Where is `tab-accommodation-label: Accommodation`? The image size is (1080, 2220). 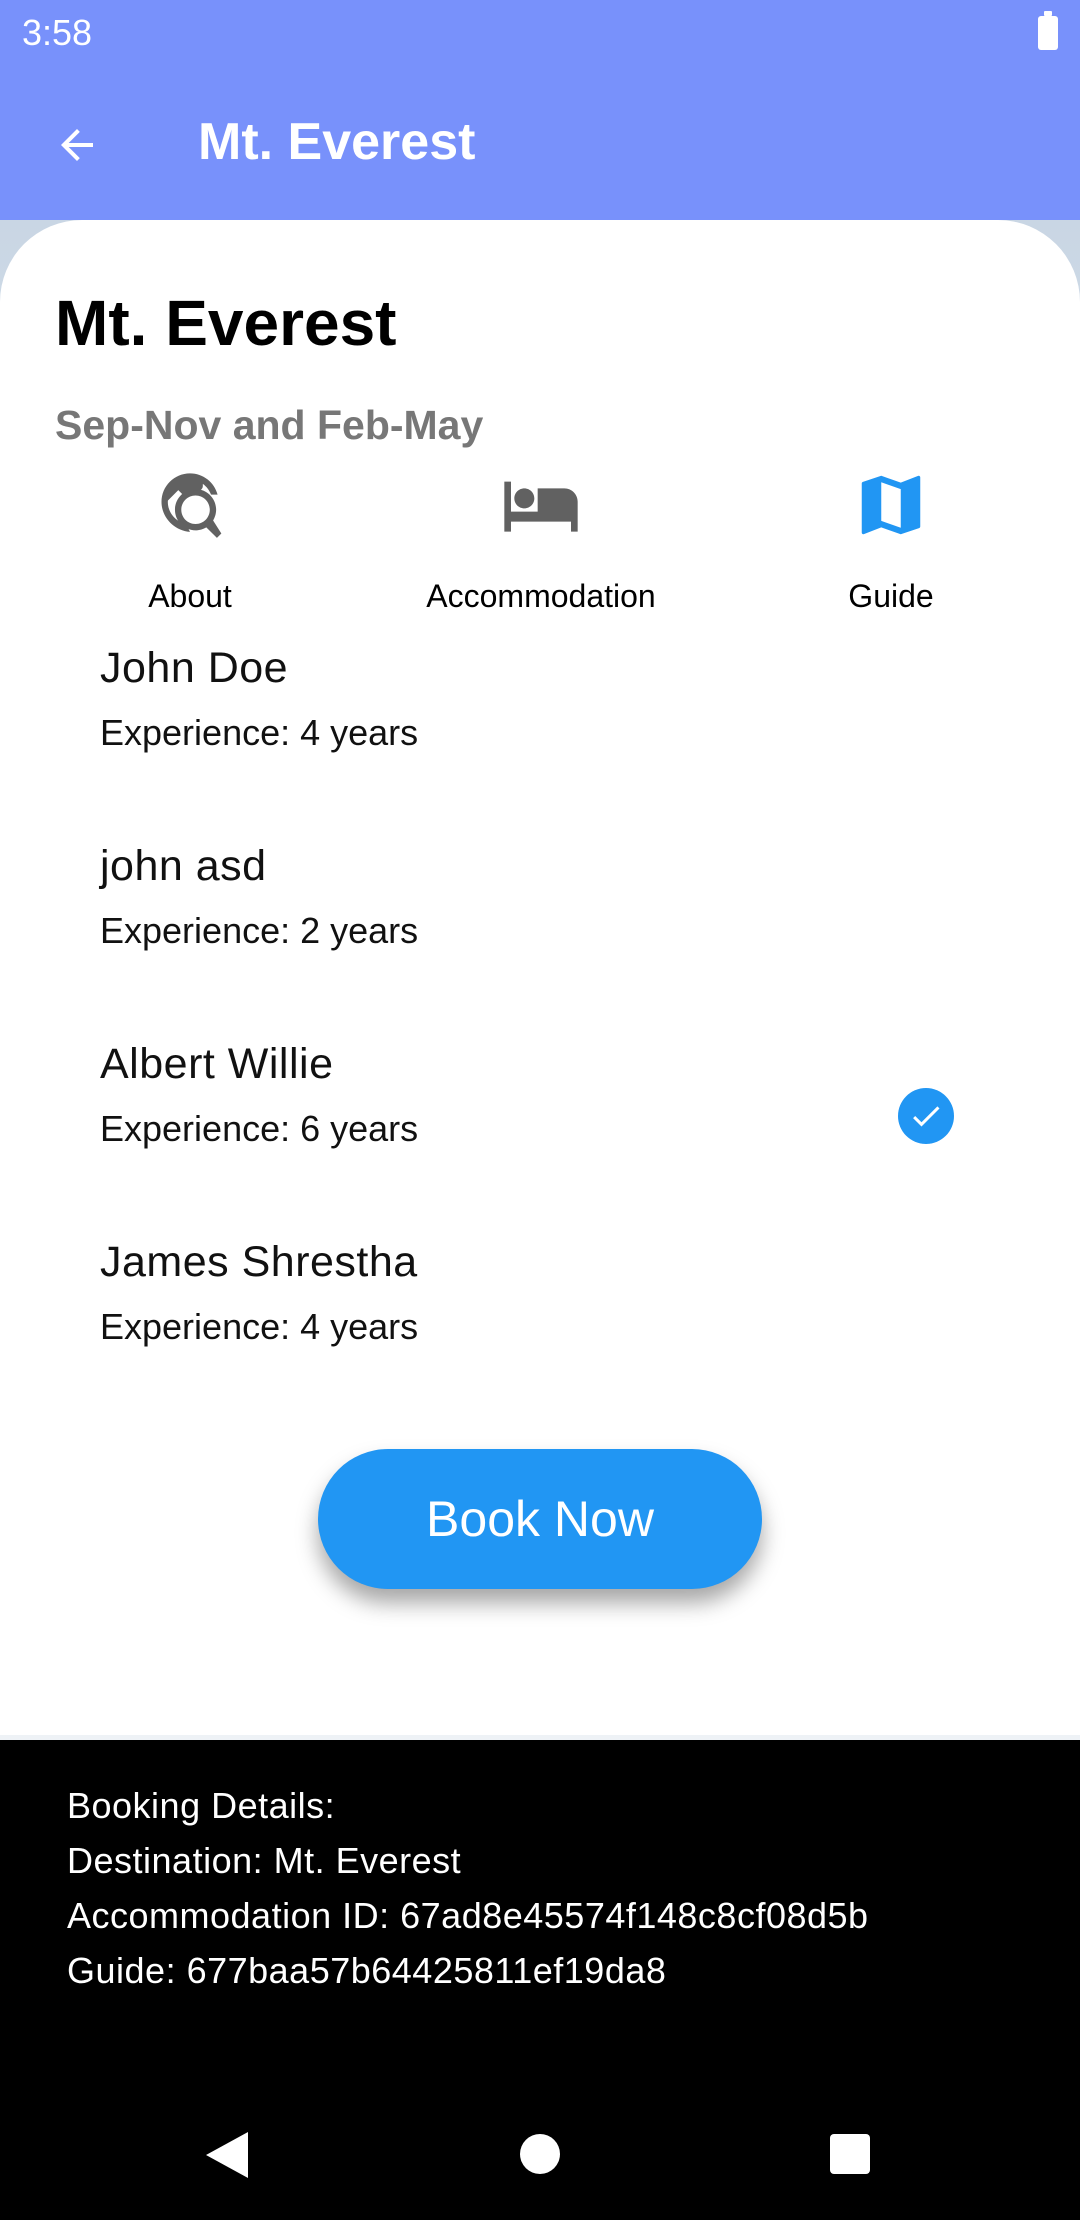 tab-accommodation-label: Accommodation is located at coordinates (541, 596).